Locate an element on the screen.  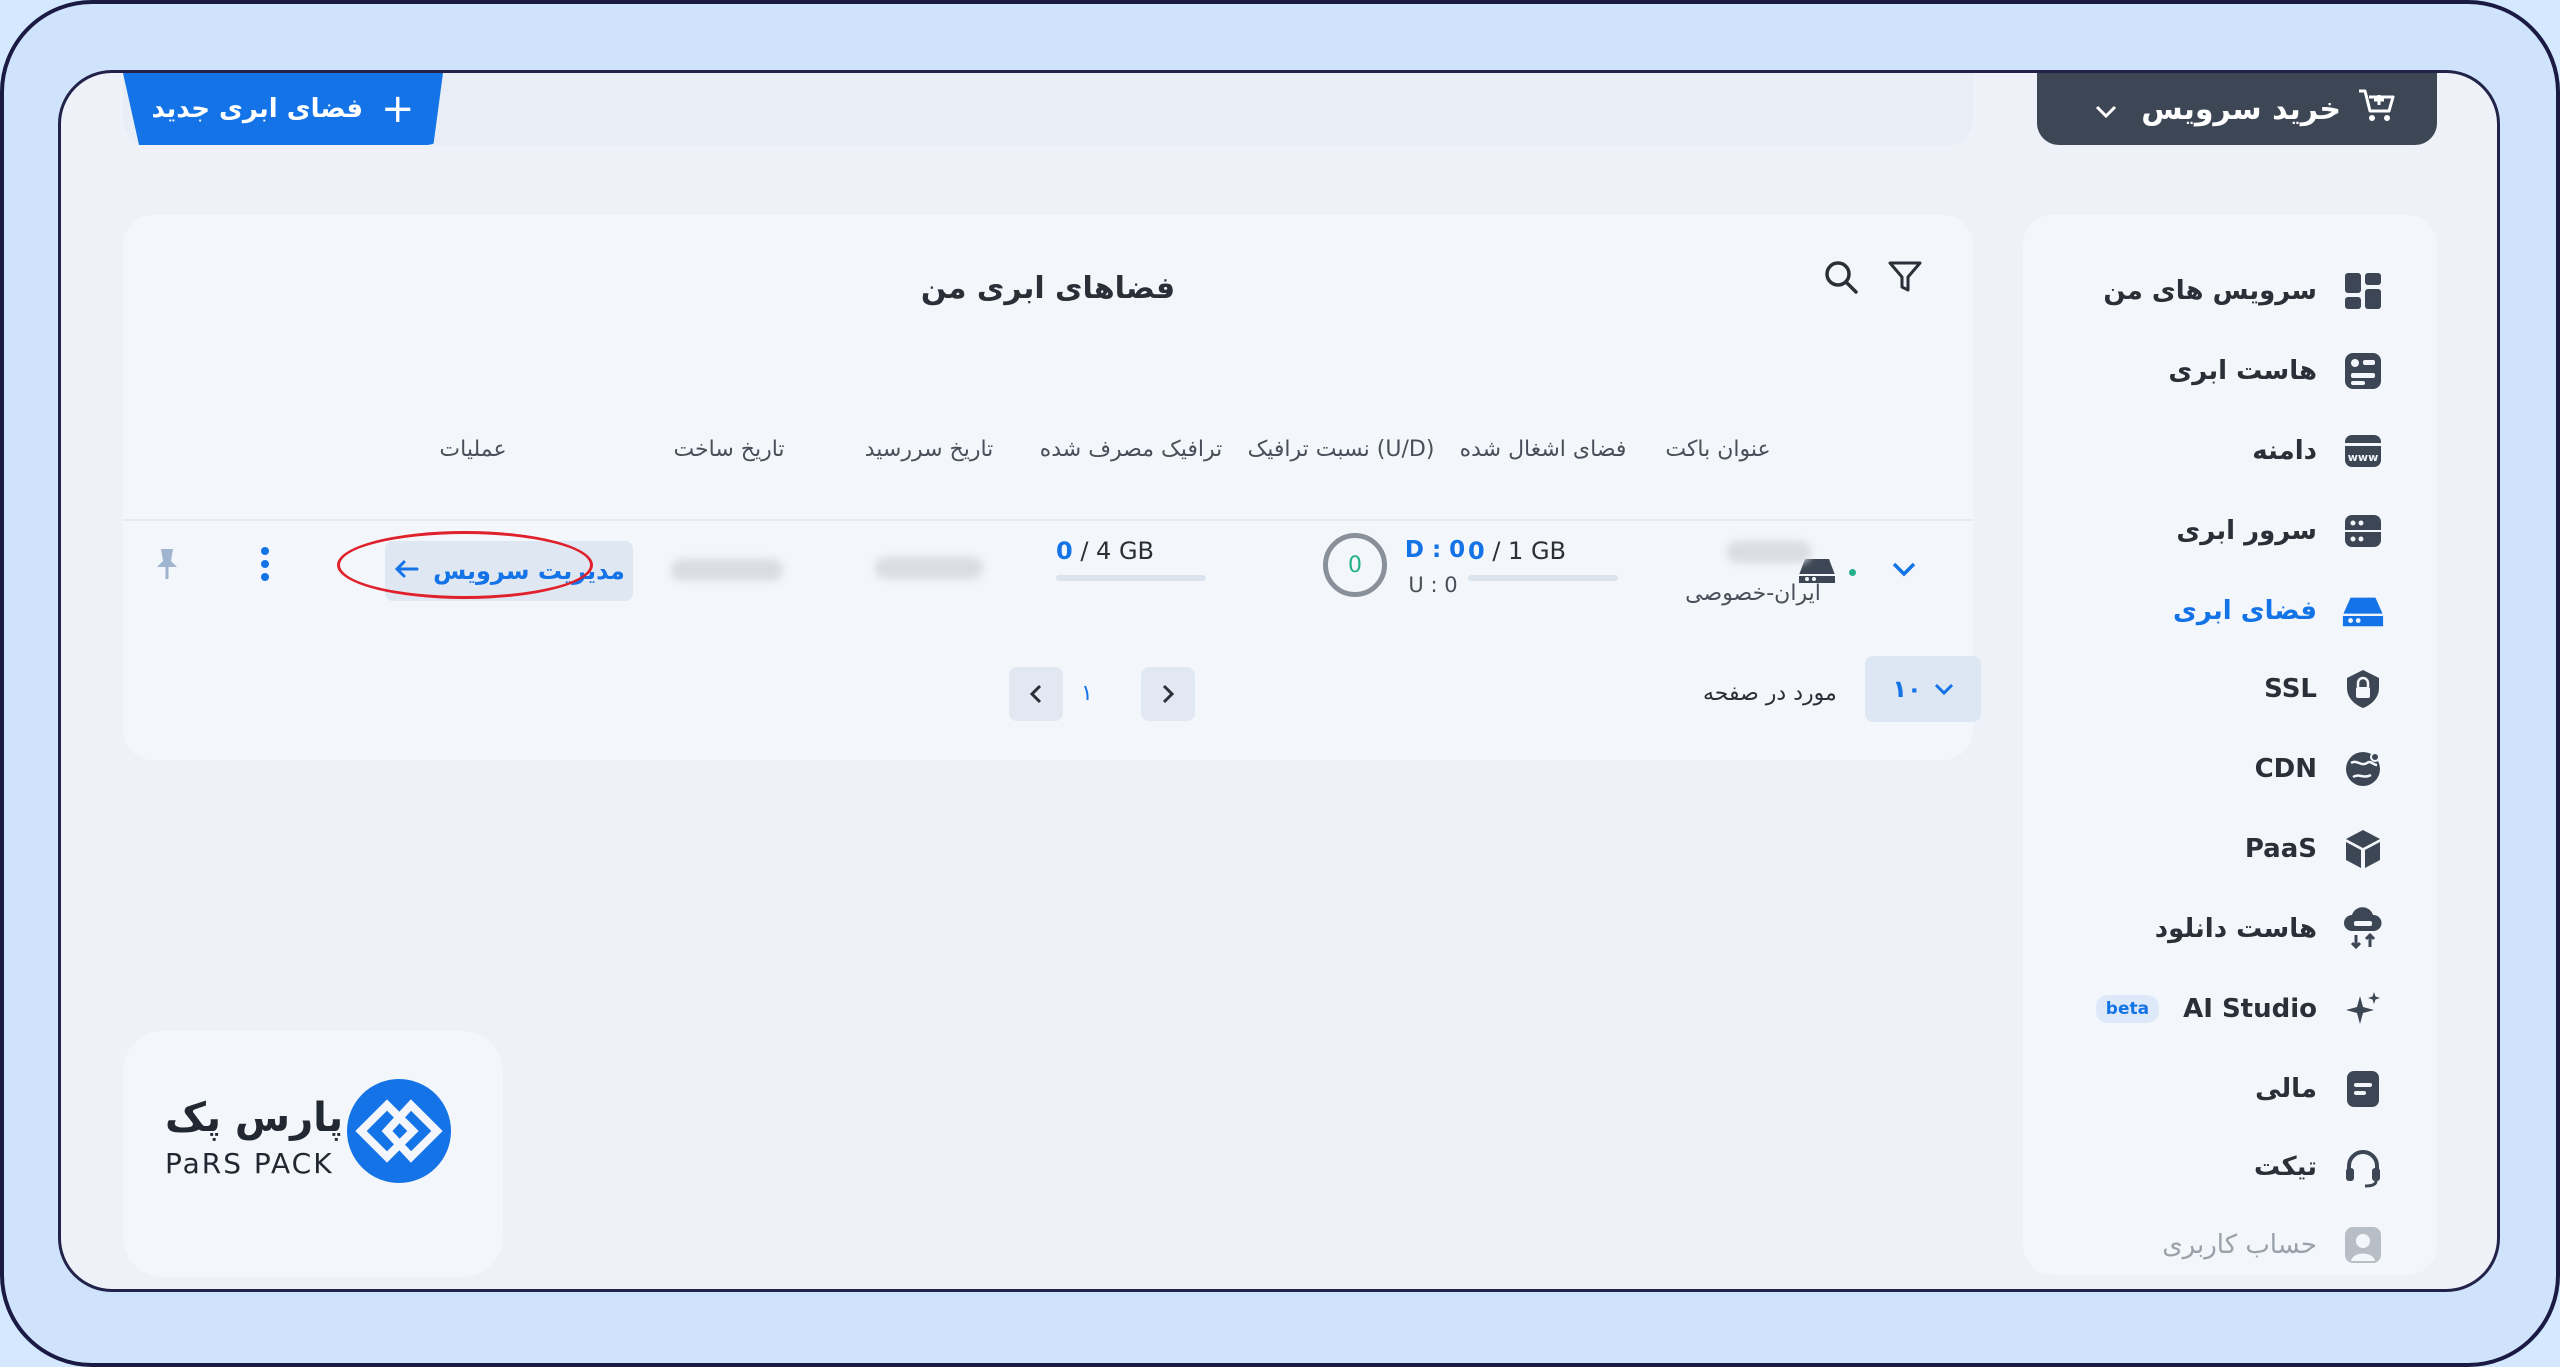
sidebar-item-finance: مالی is located at coordinates (2320, 1089).